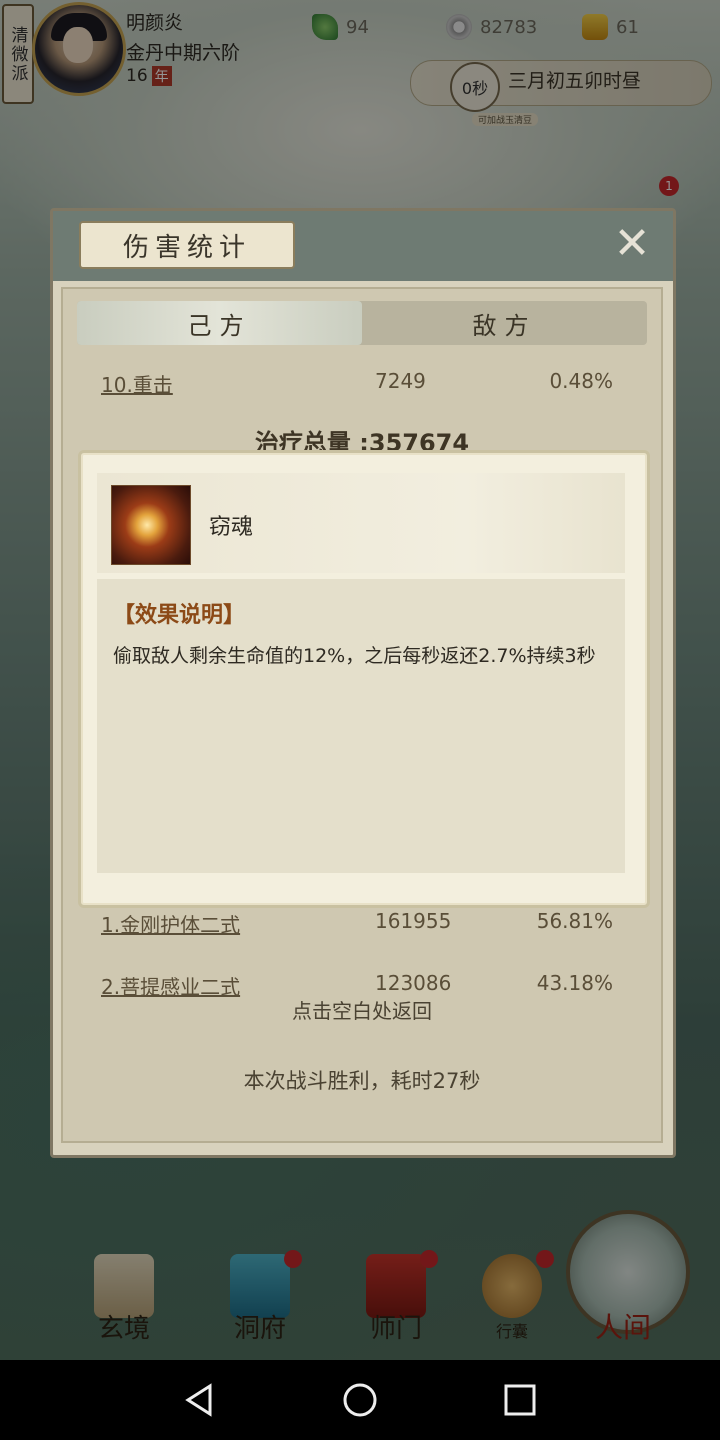 The width and height of the screenshot is (720, 1440). I want to click on back-icon, so click(200, 1400).